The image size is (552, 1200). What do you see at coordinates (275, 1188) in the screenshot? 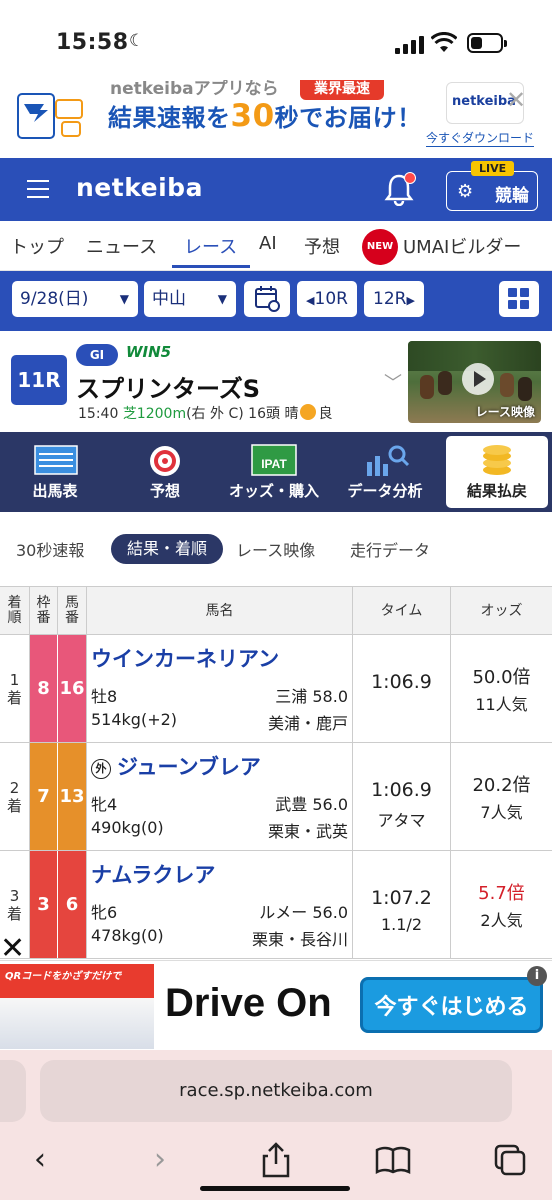
I see `home-indicator` at bounding box center [275, 1188].